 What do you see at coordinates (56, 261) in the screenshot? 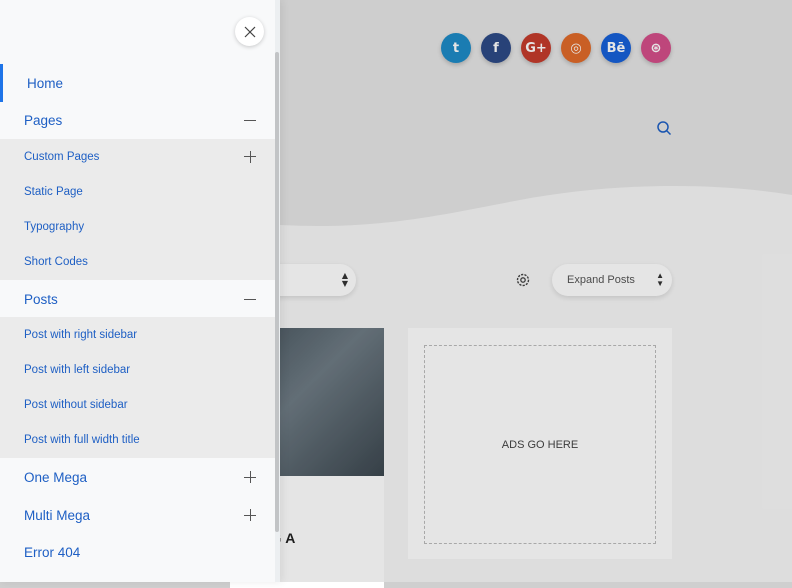
I see `submenu-item-label: Short Codes` at bounding box center [56, 261].